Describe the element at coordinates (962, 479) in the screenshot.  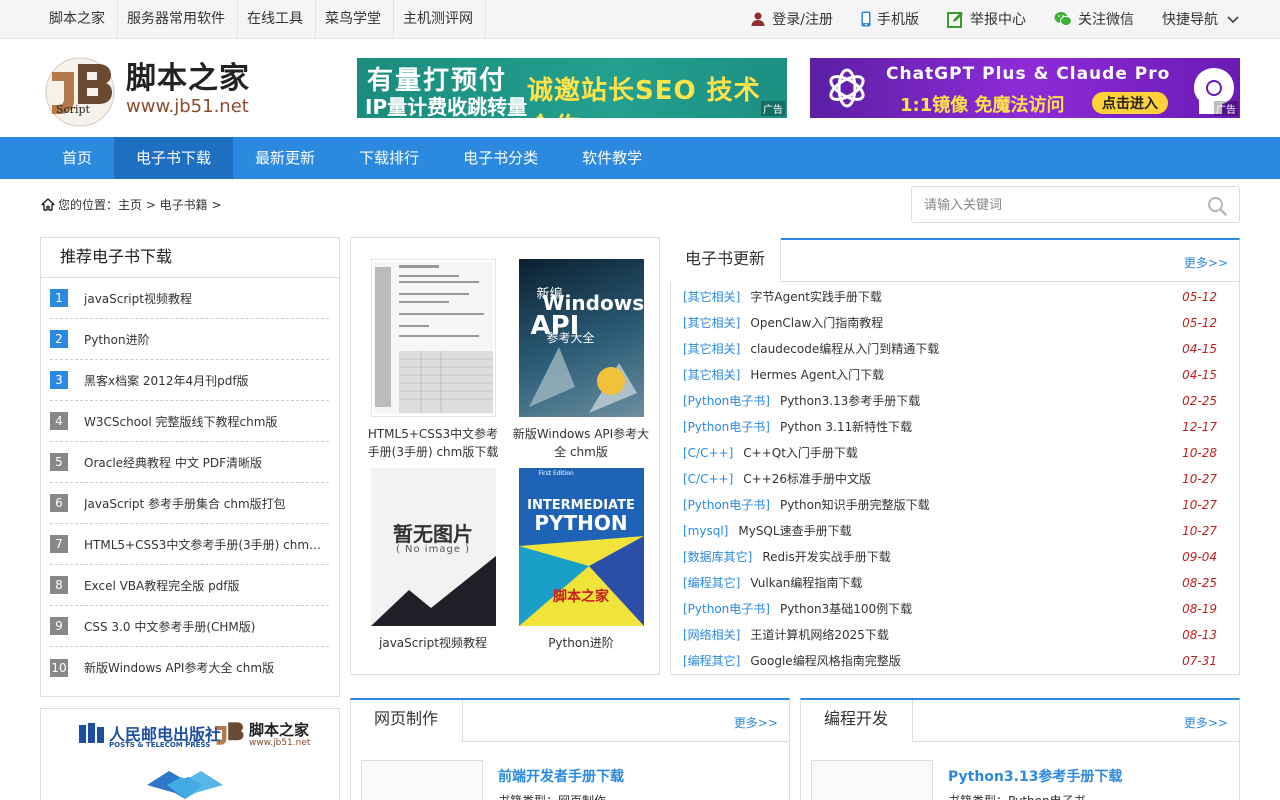
I see `list-item-title: C++26标准手册中文版` at that location.